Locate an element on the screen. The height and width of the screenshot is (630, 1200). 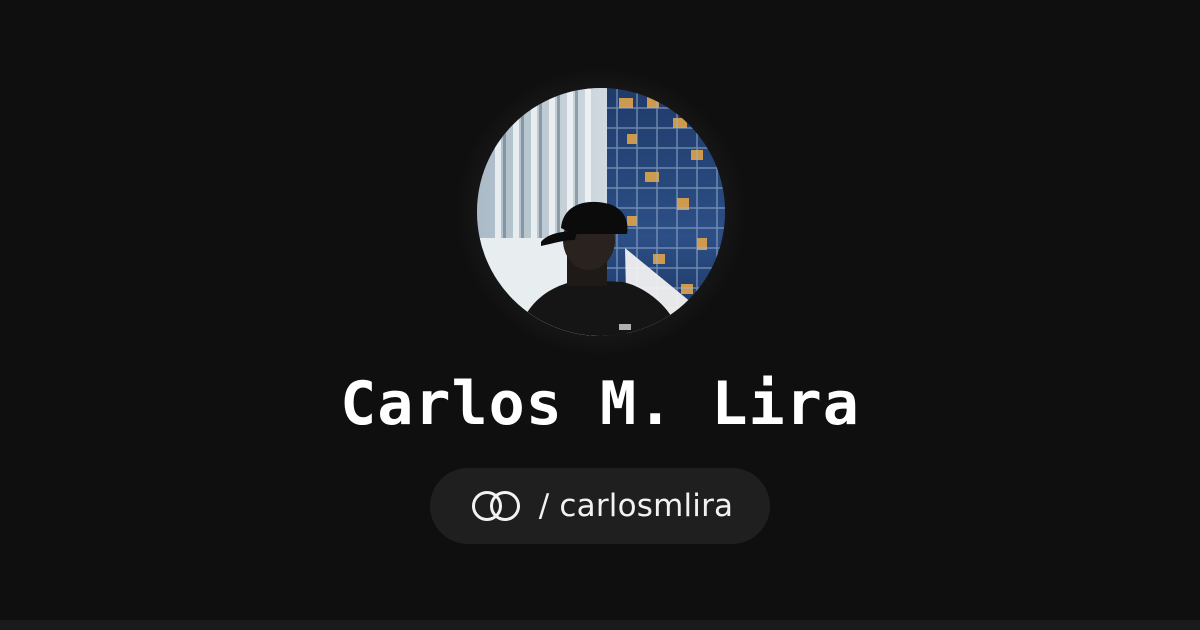
avatar is located at coordinates (601, 212).